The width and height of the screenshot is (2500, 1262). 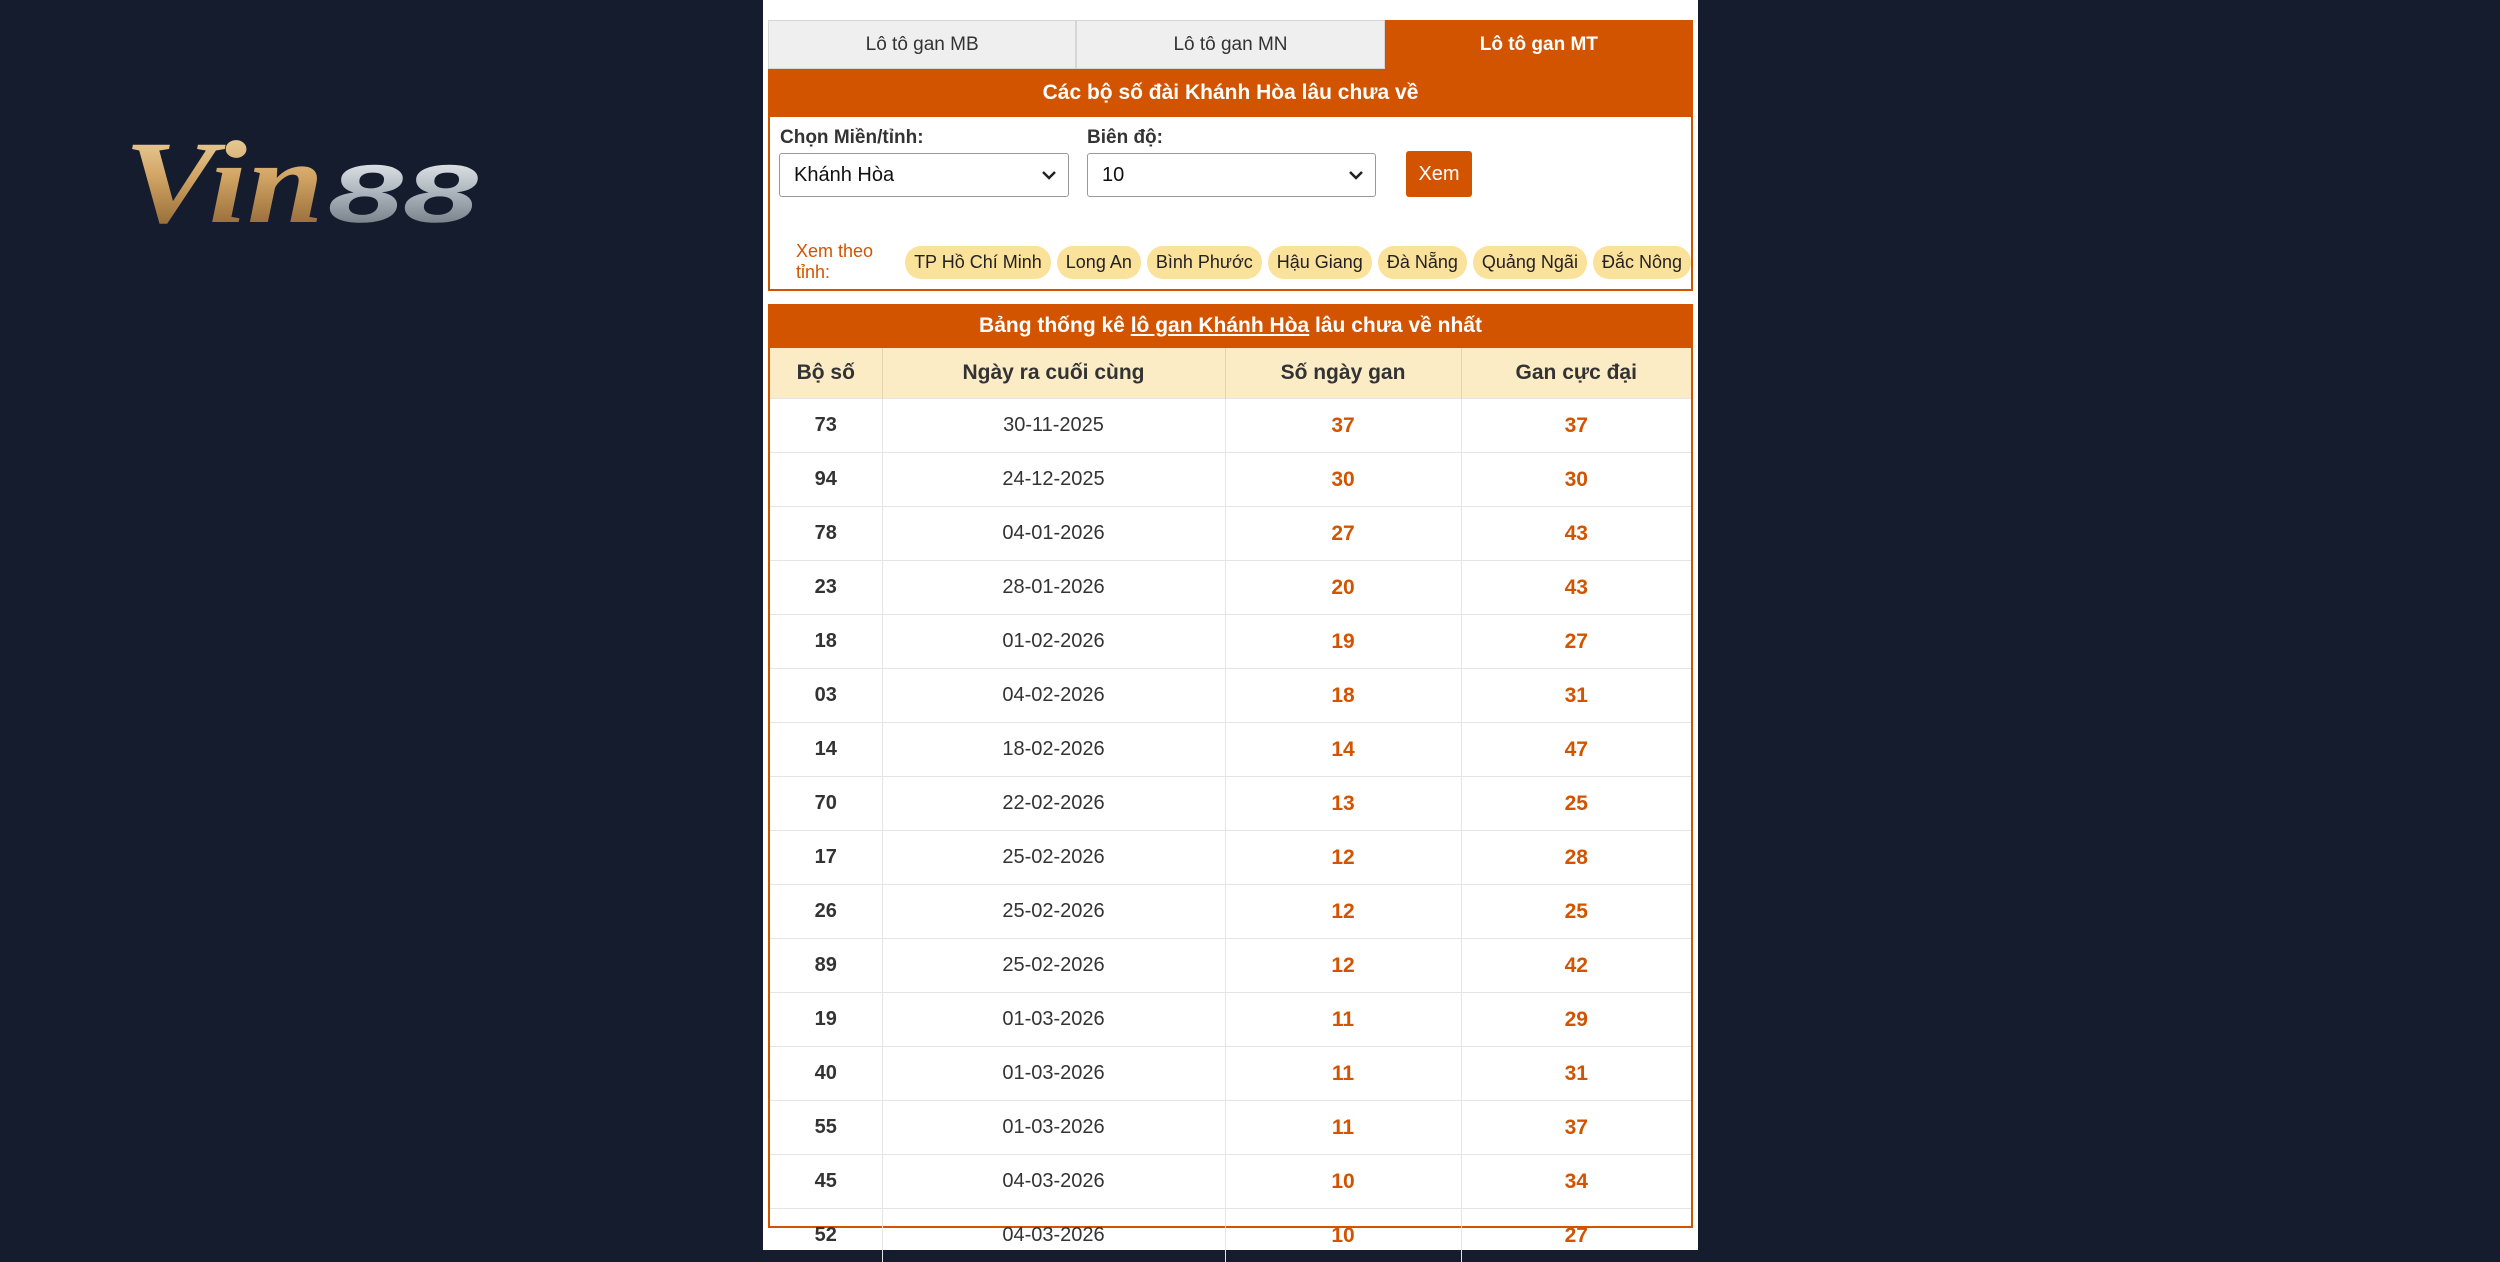 What do you see at coordinates (1576, 480) in the screenshot?
I see `cell-gan-cuc-dai: 30` at bounding box center [1576, 480].